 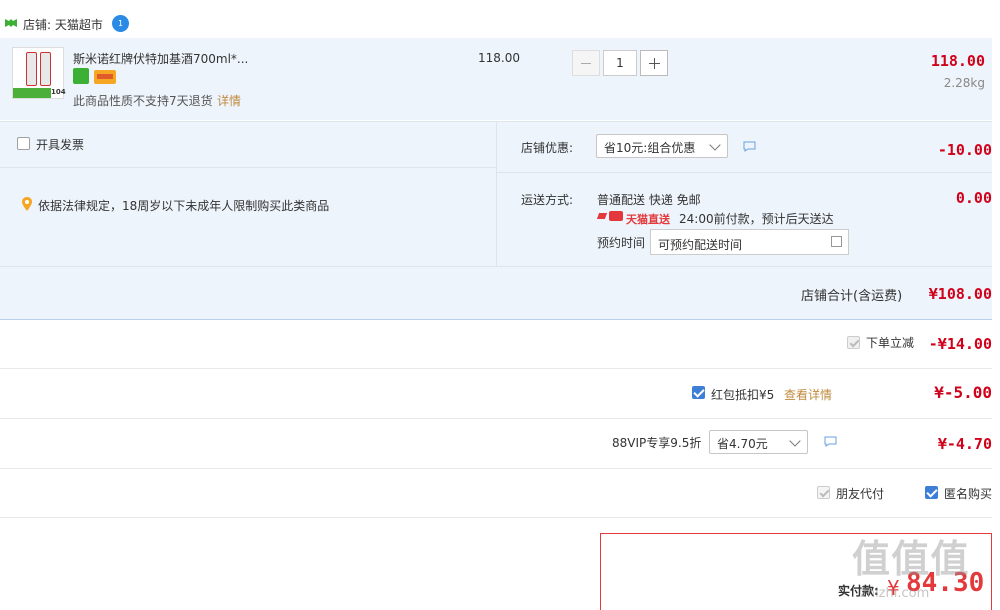 What do you see at coordinates (499, 58) in the screenshot?
I see `unit-price: 118.00` at bounding box center [499, 58].